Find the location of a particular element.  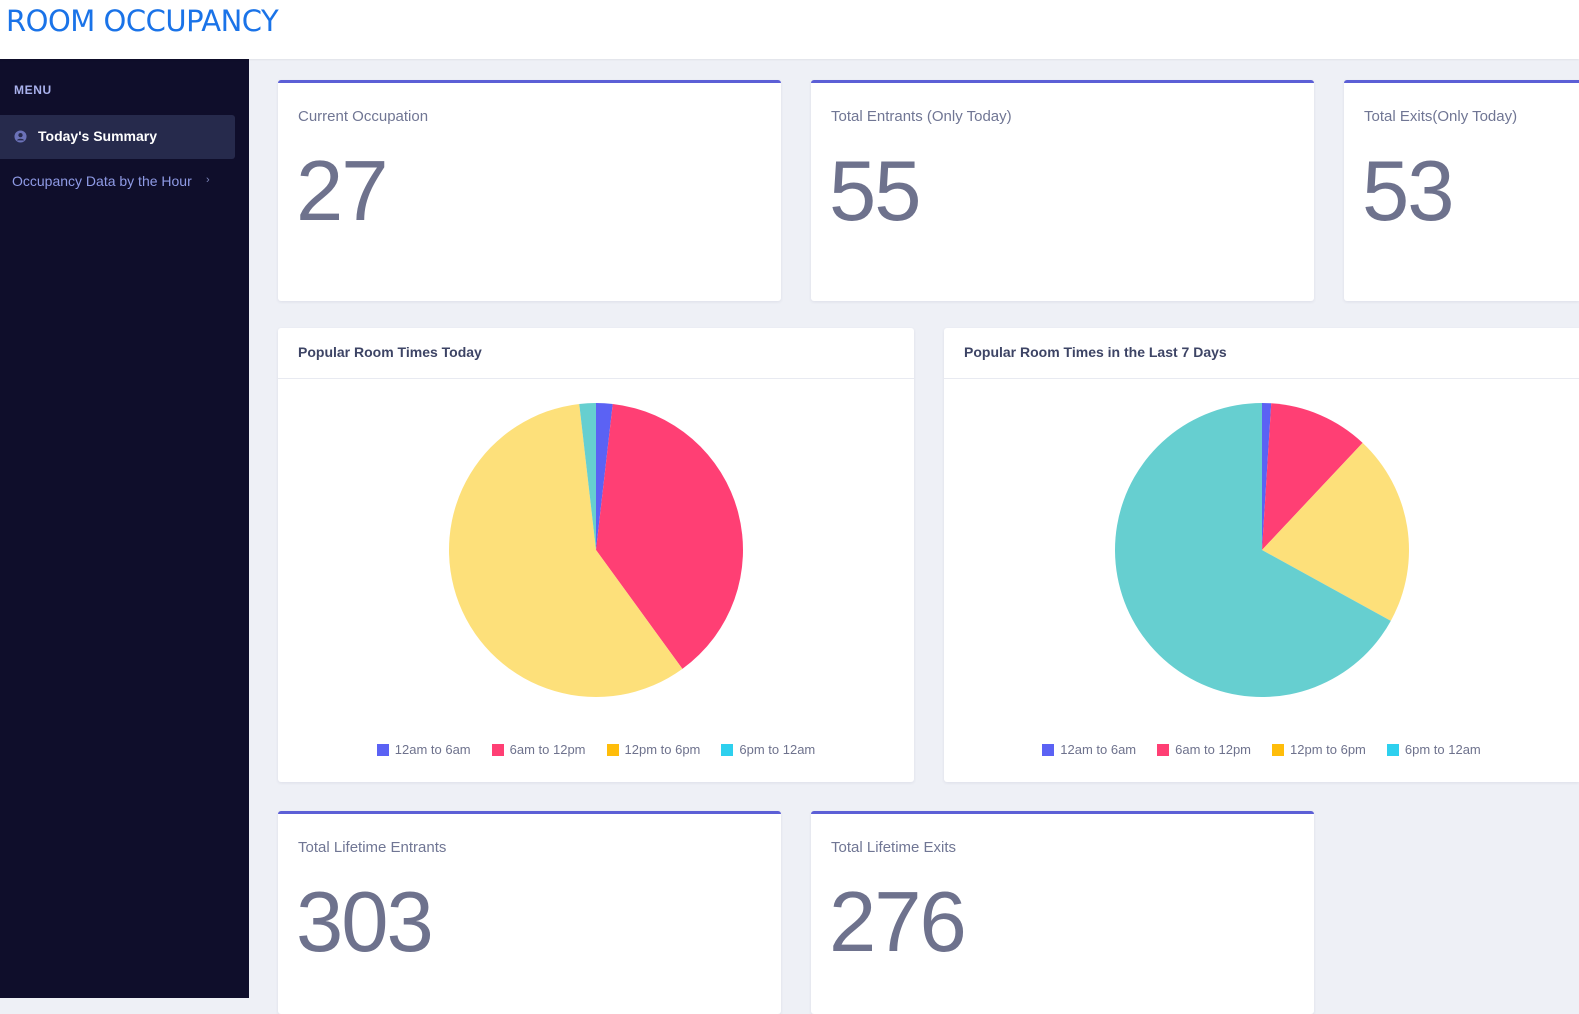

stat-card-total-exits-today: Total Exits(Only Today) 53 is located at coordinates (1461, 190).